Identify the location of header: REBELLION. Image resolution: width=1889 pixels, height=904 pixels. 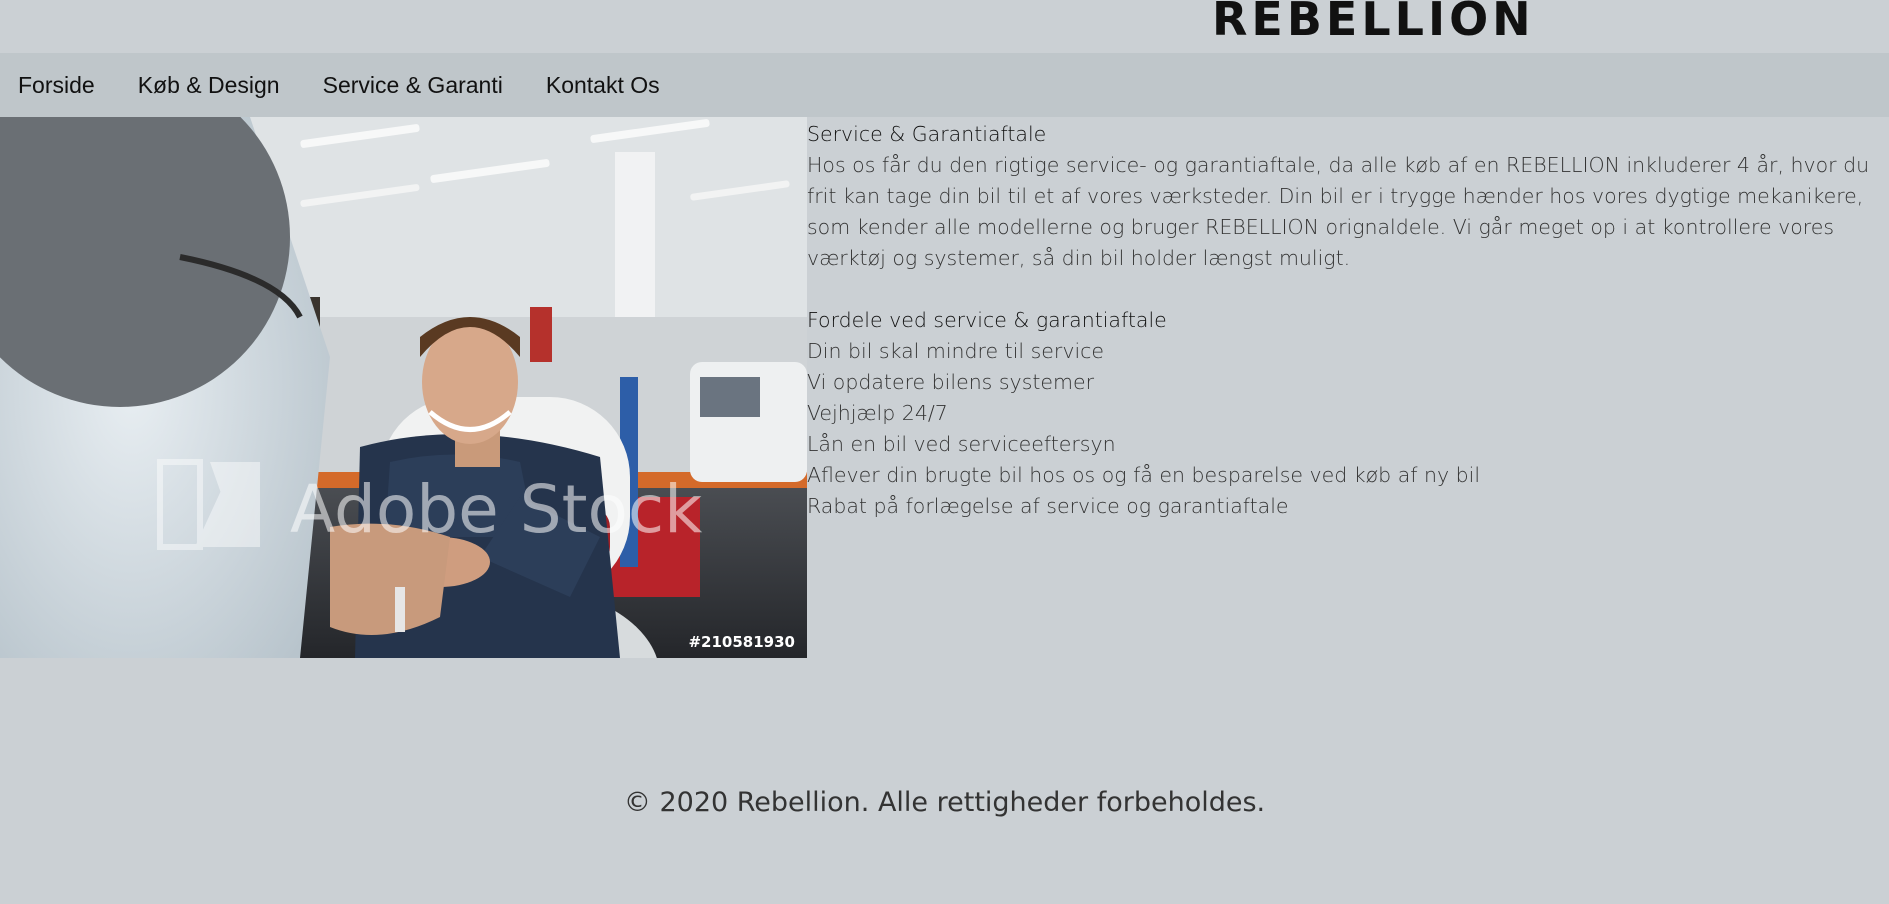
(944, 26).